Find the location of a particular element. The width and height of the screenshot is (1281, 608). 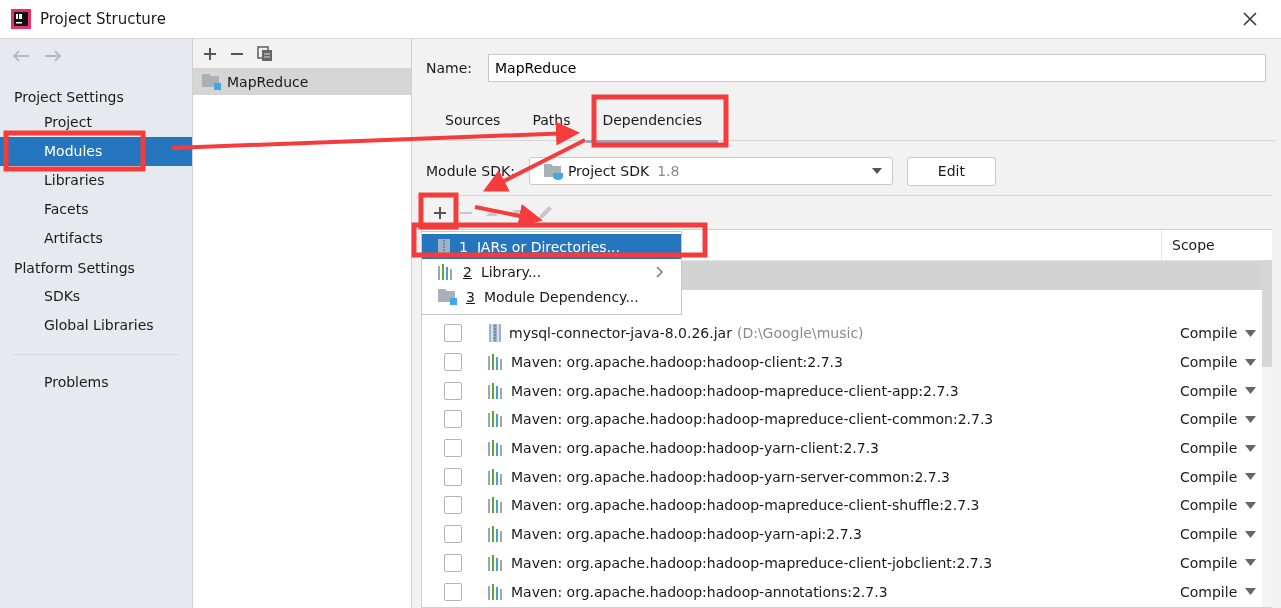

sidebar-item: Problems is located at coordinates (96, 382).